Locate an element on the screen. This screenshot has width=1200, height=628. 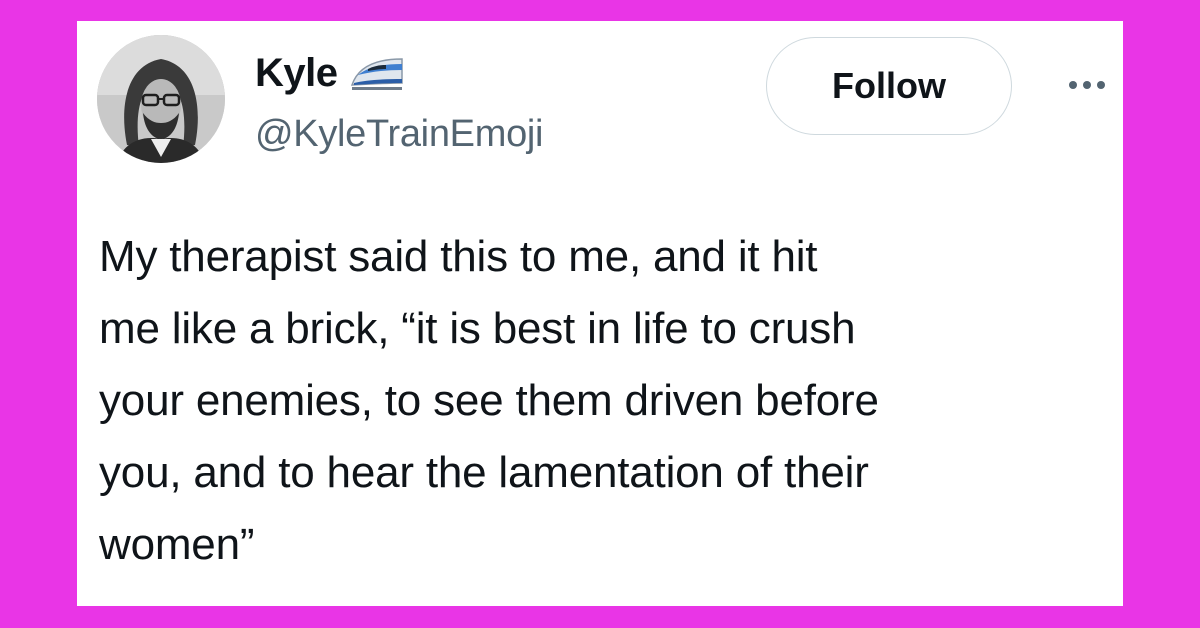
avatar is located at coordinates (161, 99).